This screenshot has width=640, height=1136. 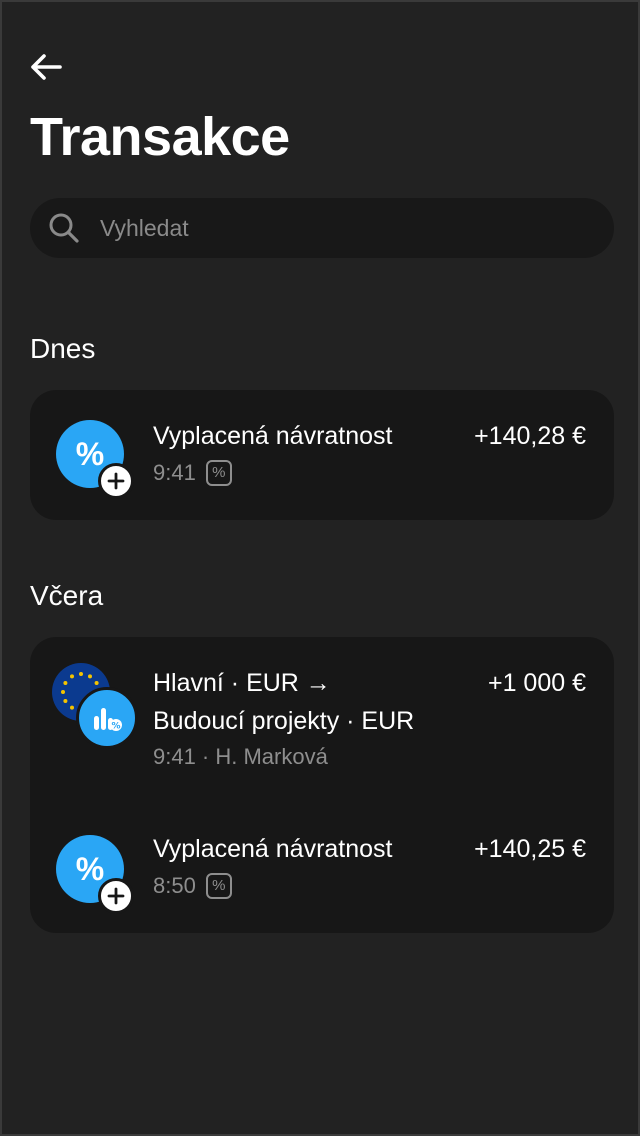 I want to click on page-title: Transakce, so click(x=160, y=137).